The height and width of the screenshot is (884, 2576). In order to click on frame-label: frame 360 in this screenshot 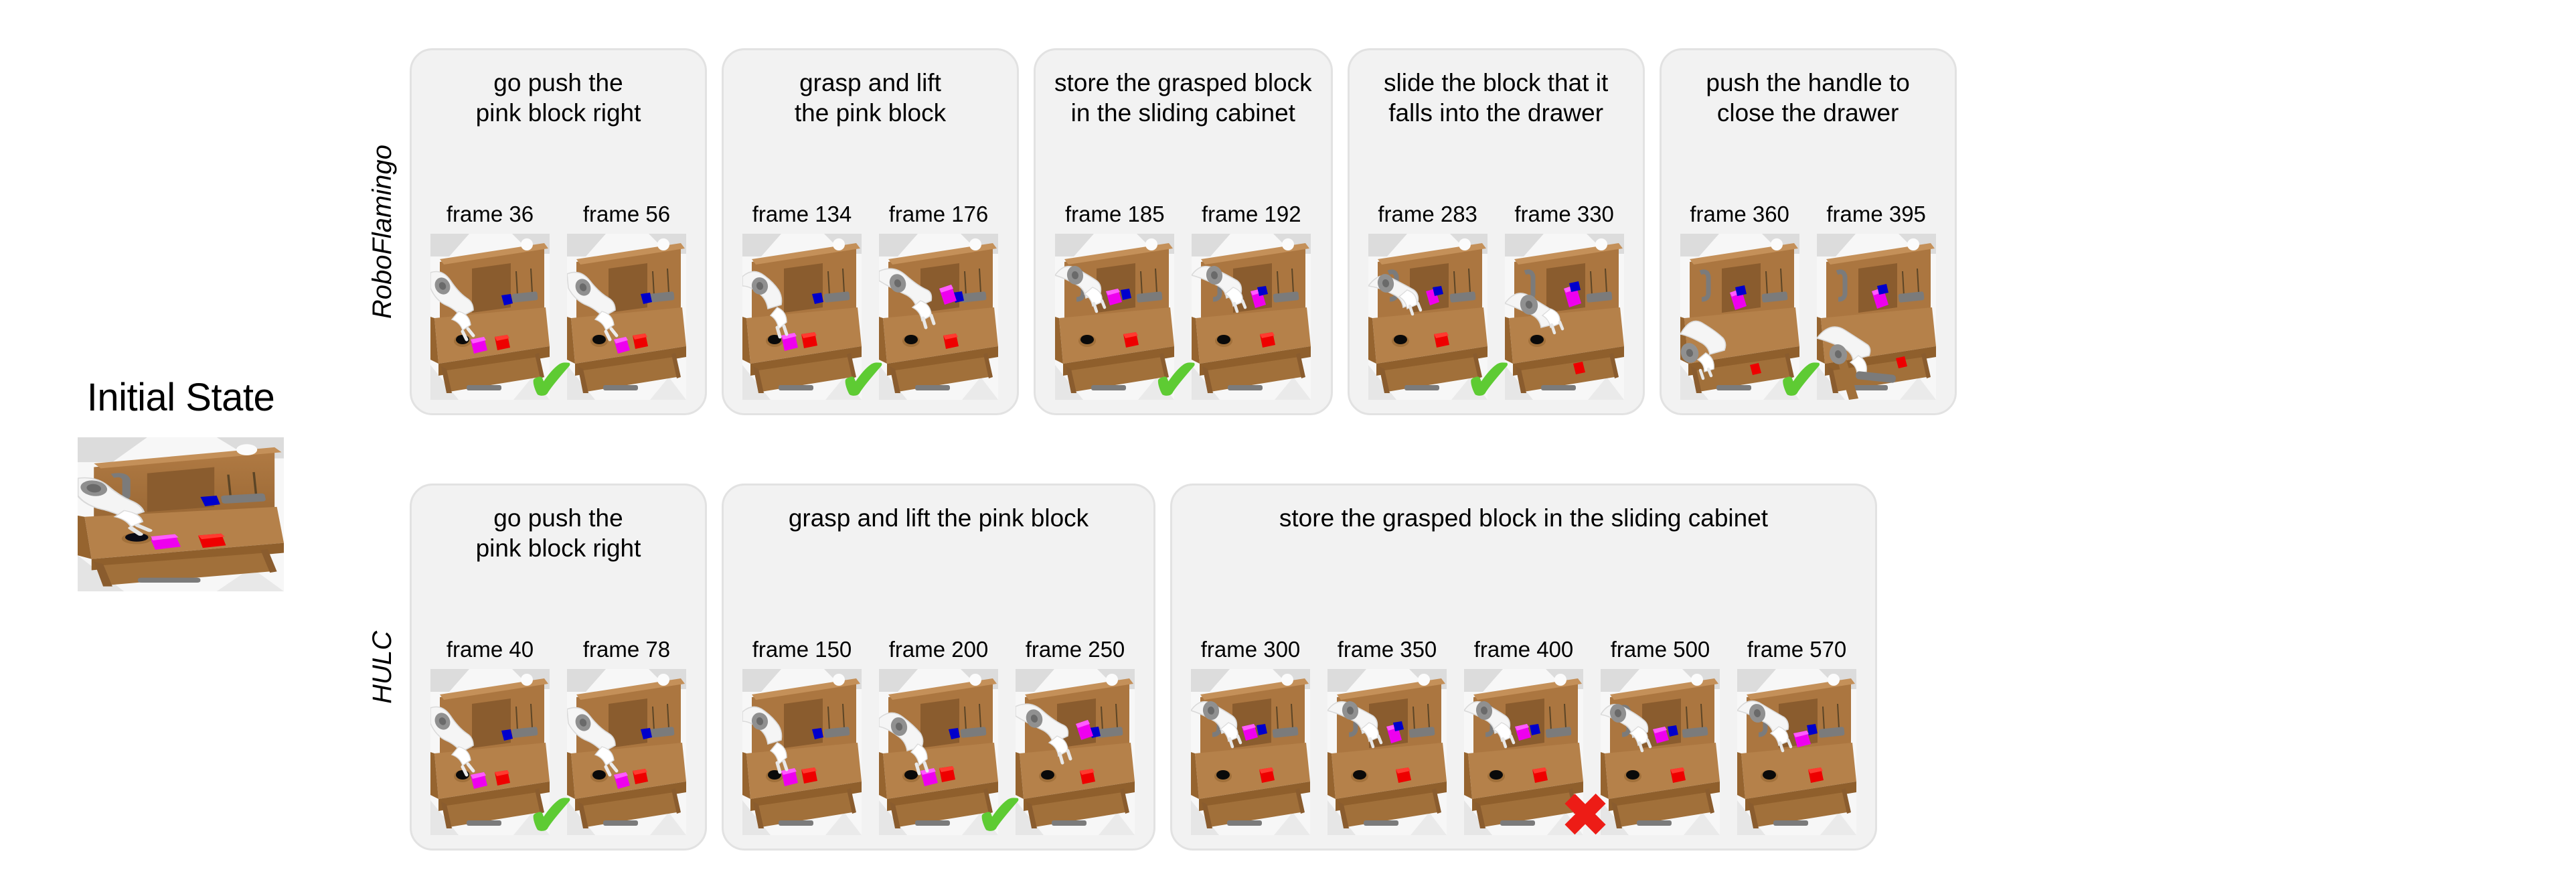, I will do `click(1739, 214)`.